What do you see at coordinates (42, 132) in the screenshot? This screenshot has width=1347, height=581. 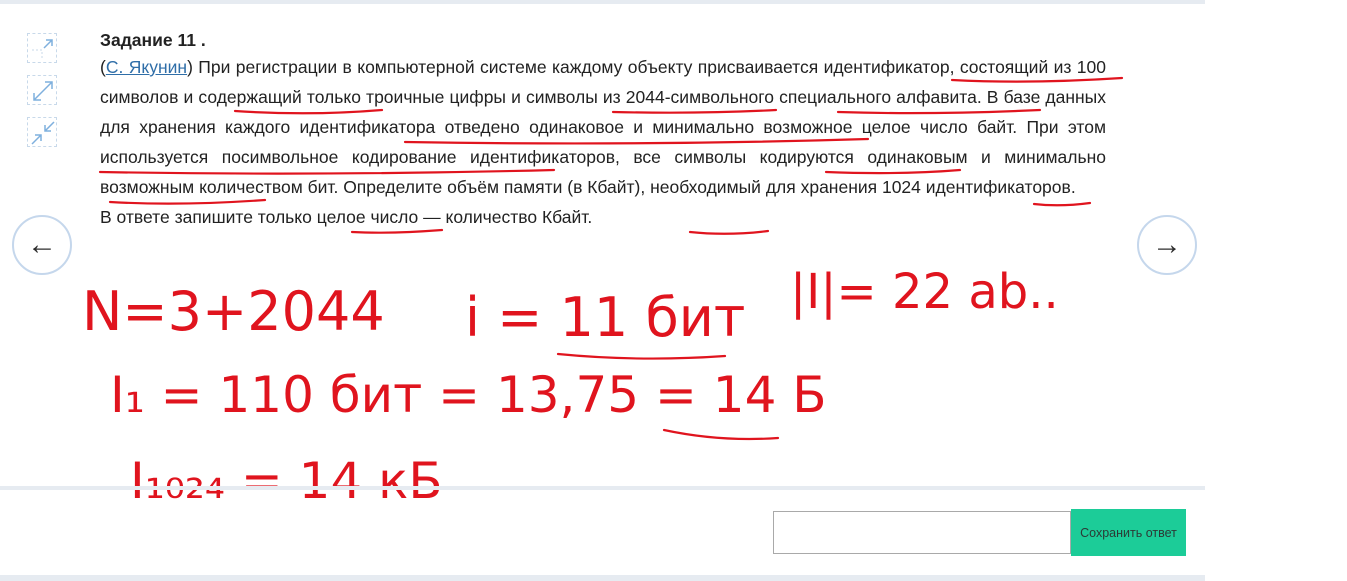 I see `shrink-icon` at bounding box center [42, 132].